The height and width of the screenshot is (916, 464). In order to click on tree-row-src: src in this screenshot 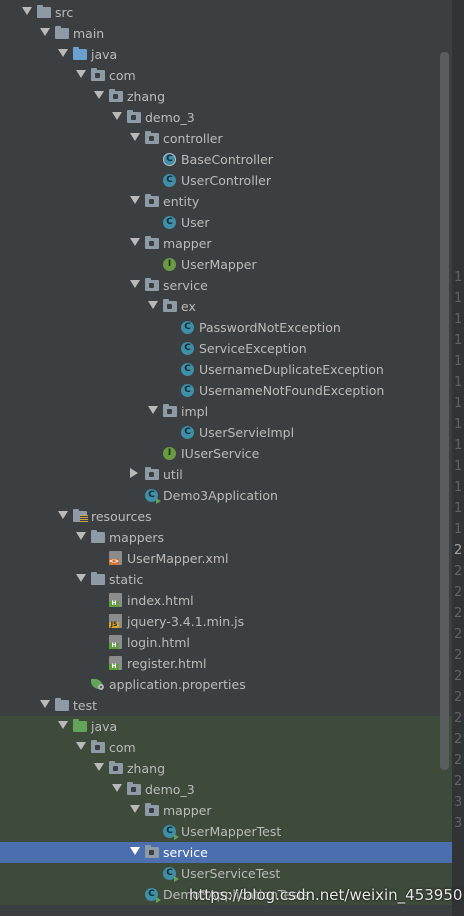, I will do `click(226, 12)`.